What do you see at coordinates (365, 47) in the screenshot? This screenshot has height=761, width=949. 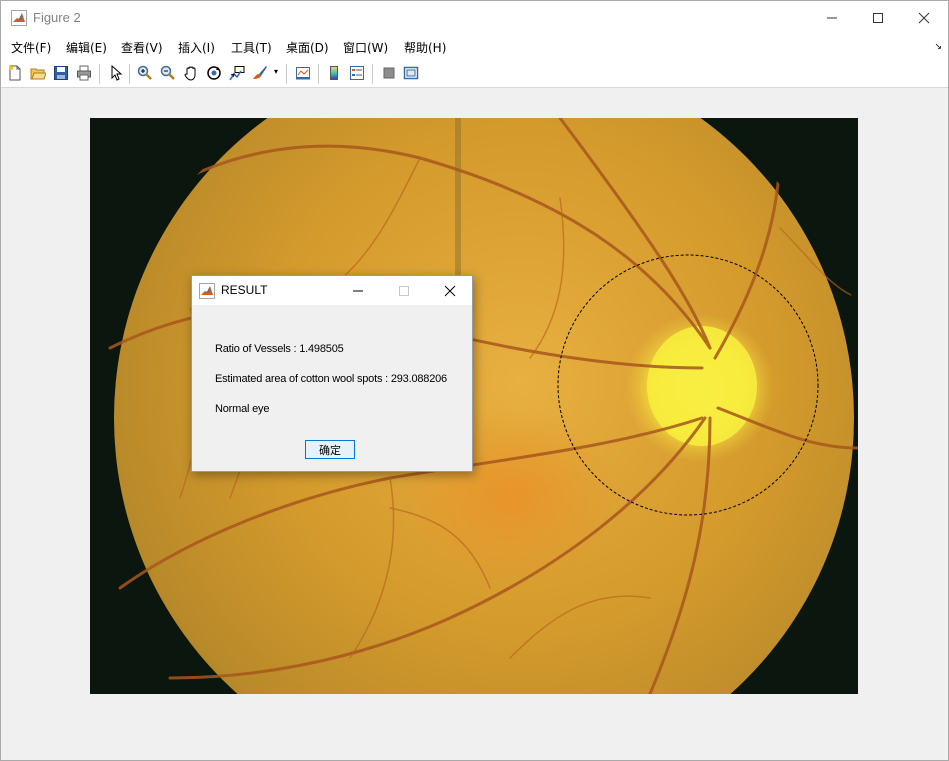 I see `menu-window: 窗口(W)` at bounding box center [365, 47].